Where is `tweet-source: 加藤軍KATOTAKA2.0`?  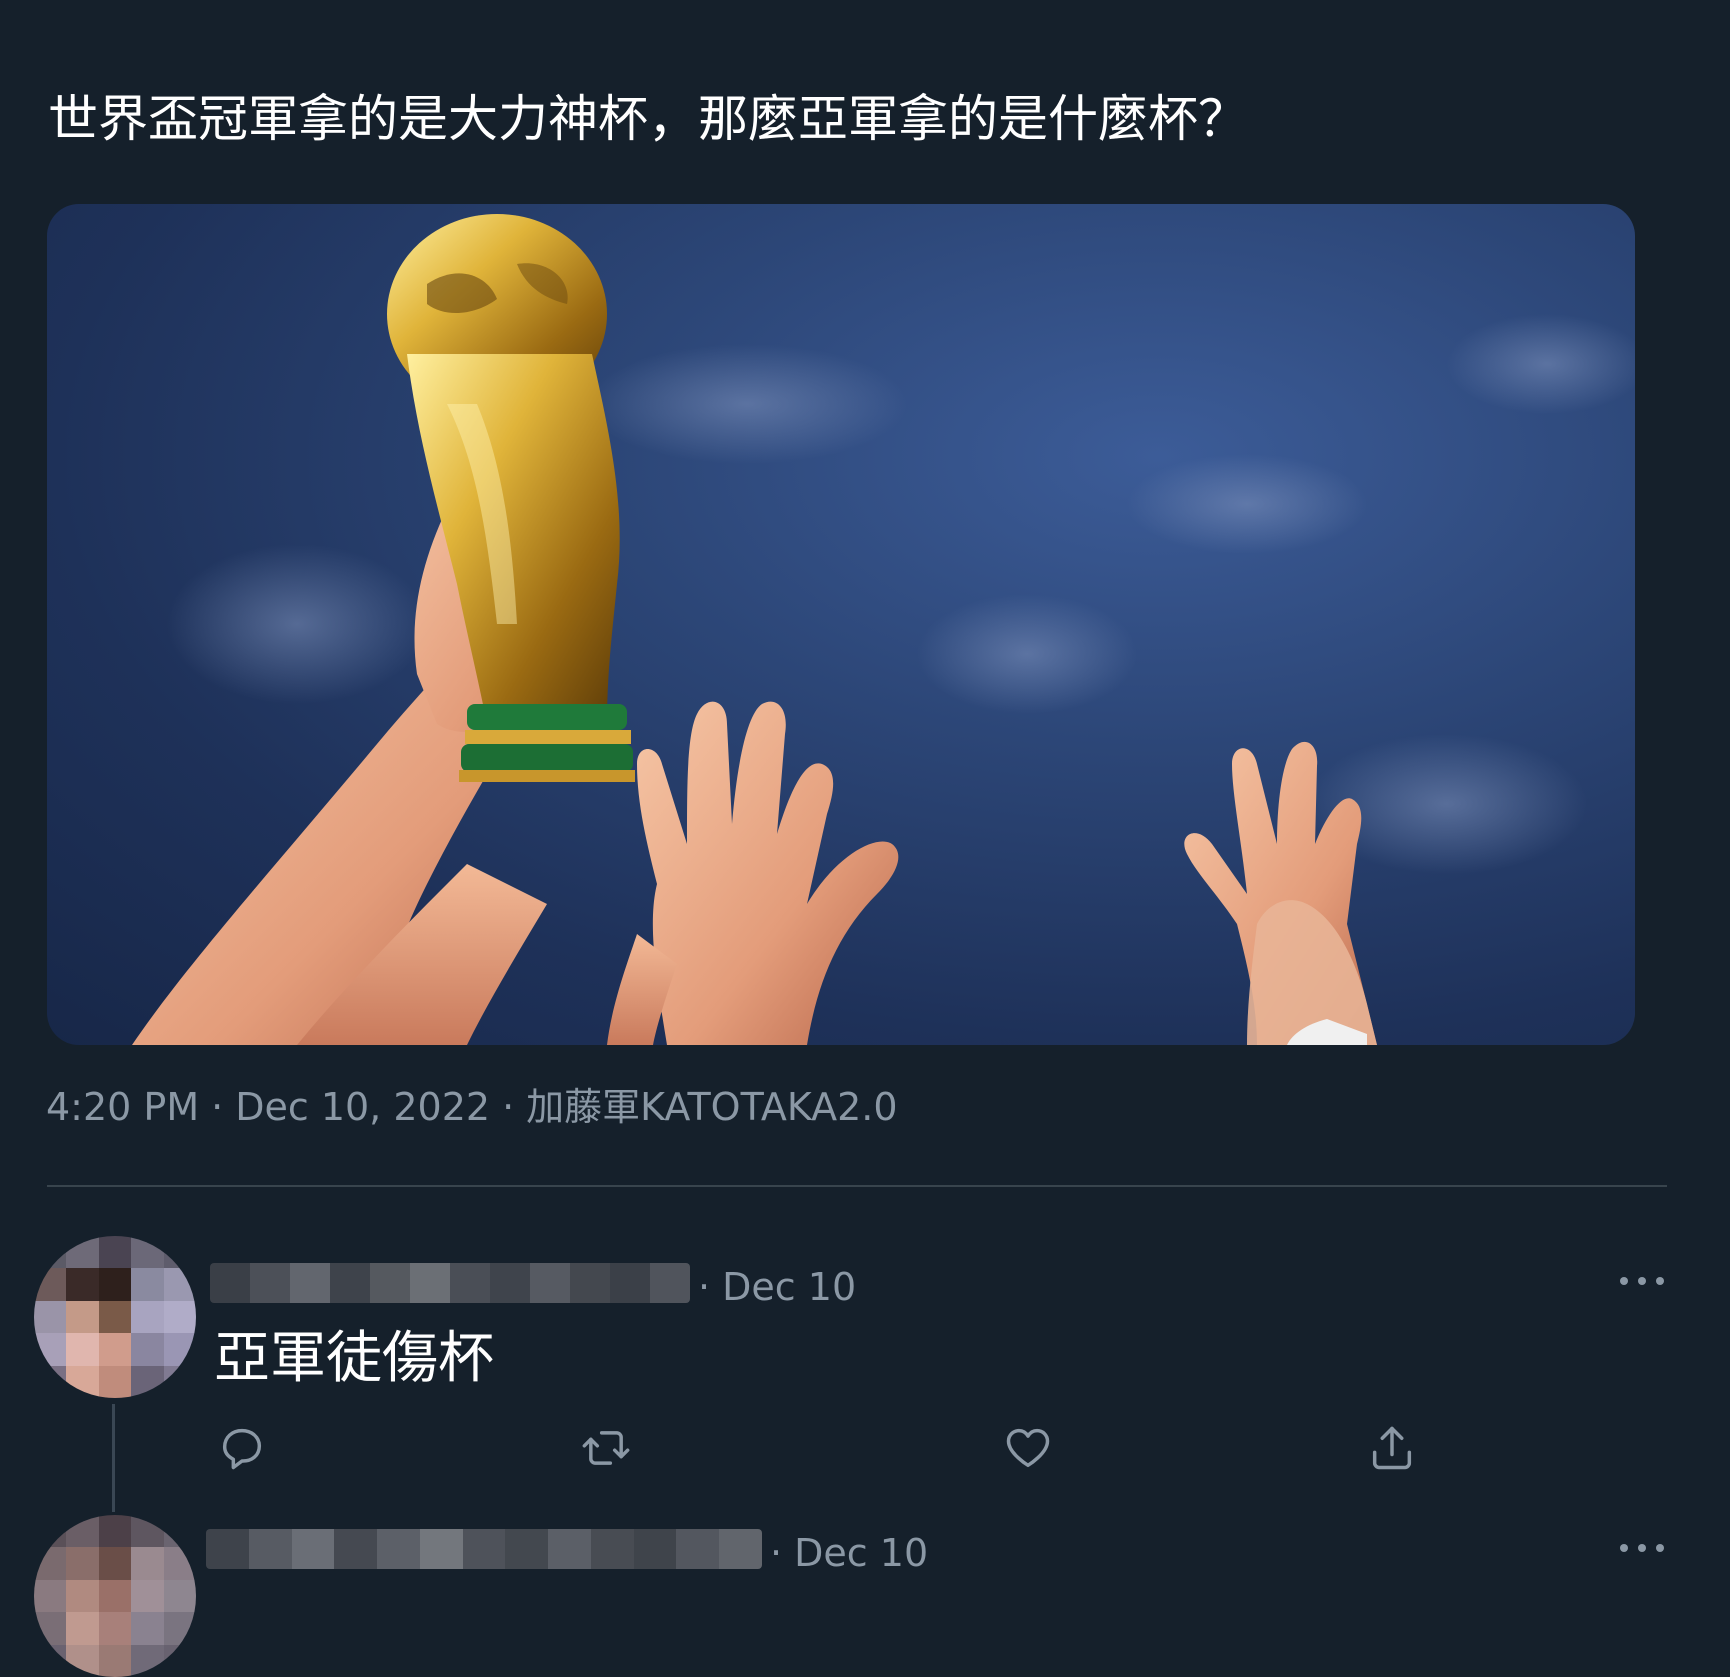 tweet-source: 加藤軍KATOTAKA2.0 is located at coordinates (711, 1107).